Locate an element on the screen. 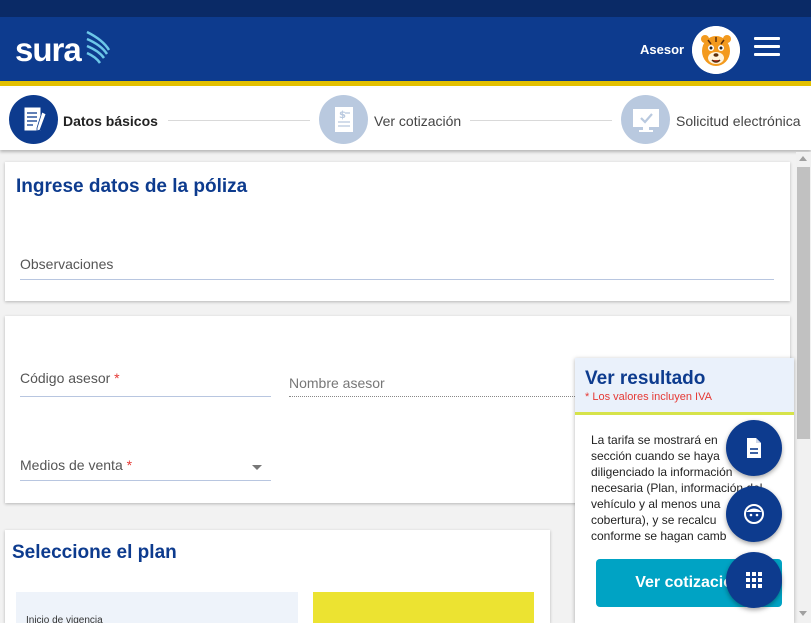 This screenshot has height=623, width=811. apps-grid-icon is located at coordinates (754, 580).